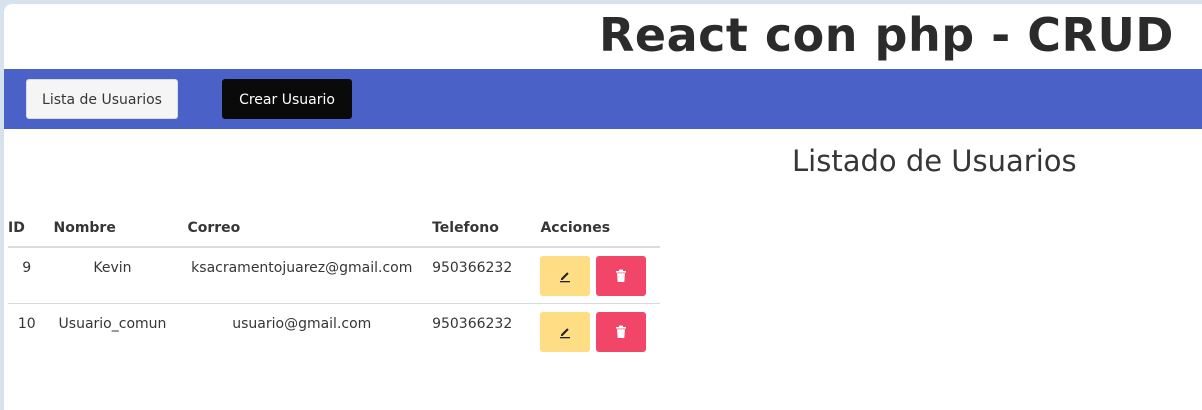 Image resolution: width=1202 pixels, height=410 pixels. I want to click on column-header-nombre: Nombre, so click(112, 229).